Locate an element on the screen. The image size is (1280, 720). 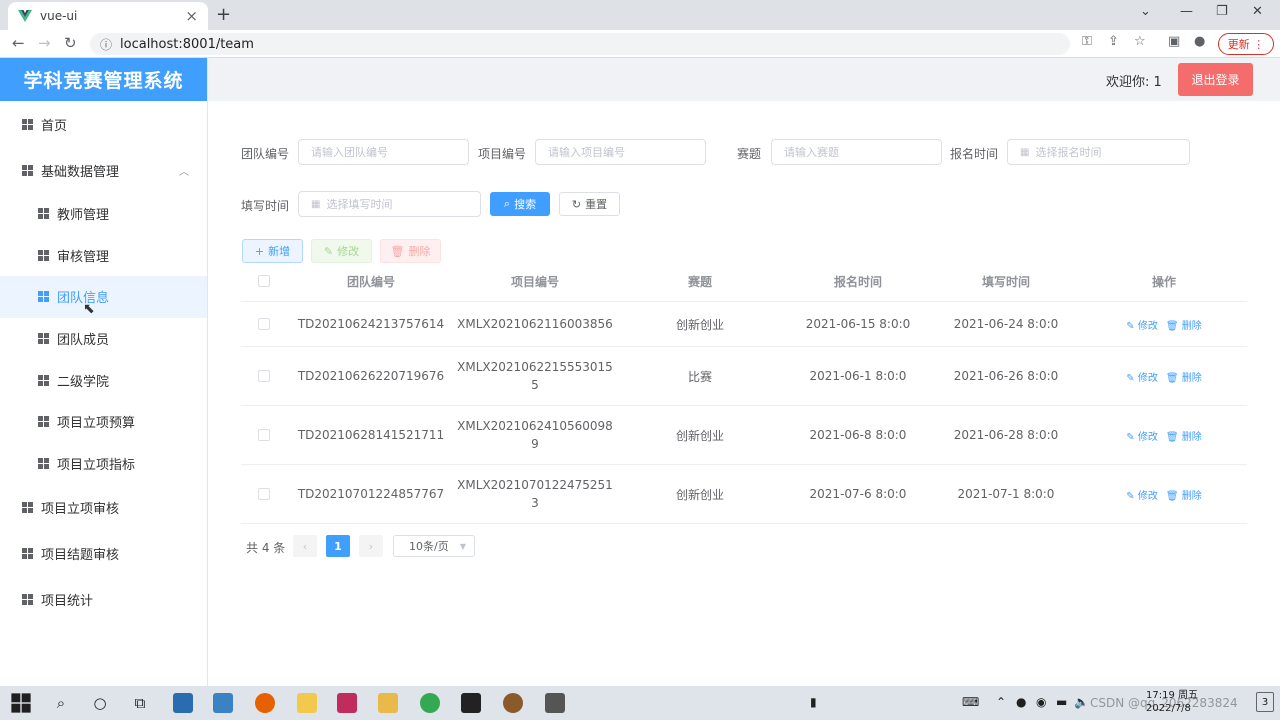
team-no-label: 团队编号 is located at coordinates (265, 154).